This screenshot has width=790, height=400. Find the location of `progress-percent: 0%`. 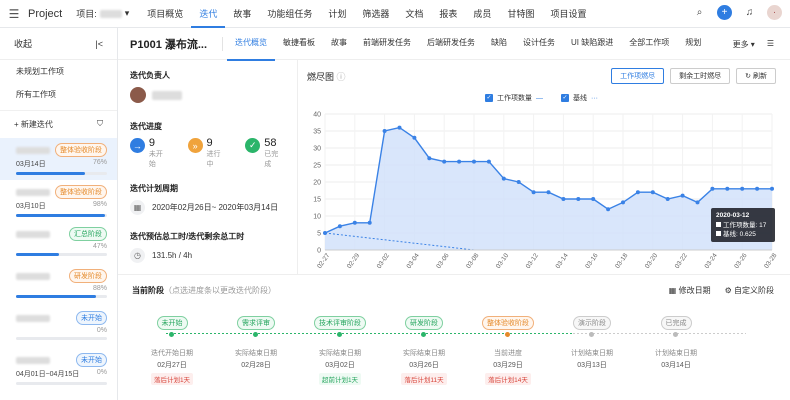

progress-percent: 0% is located at coordinates (101, 372).